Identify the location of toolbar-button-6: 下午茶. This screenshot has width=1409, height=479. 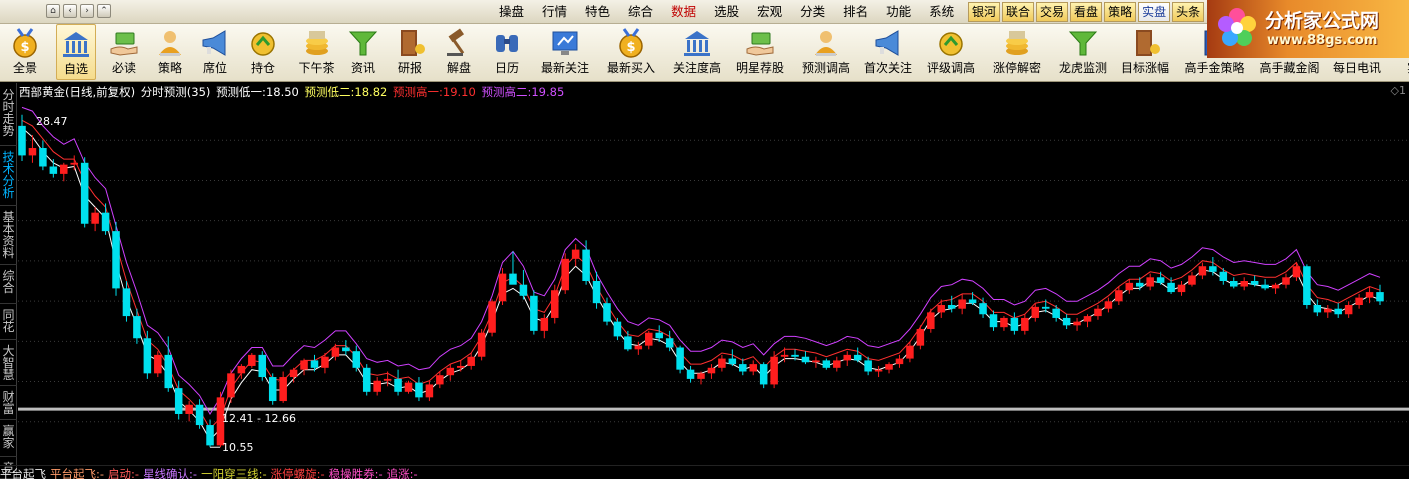
(316, 52).